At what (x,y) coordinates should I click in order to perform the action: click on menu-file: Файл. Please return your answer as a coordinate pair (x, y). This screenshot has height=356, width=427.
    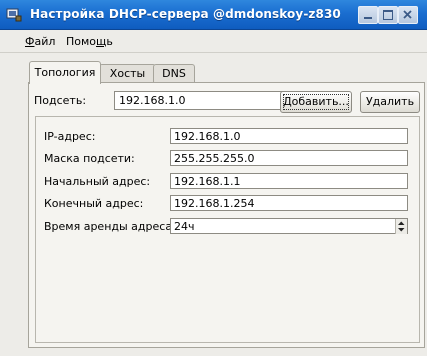
    Looking at the image, I should click on (40, 41).